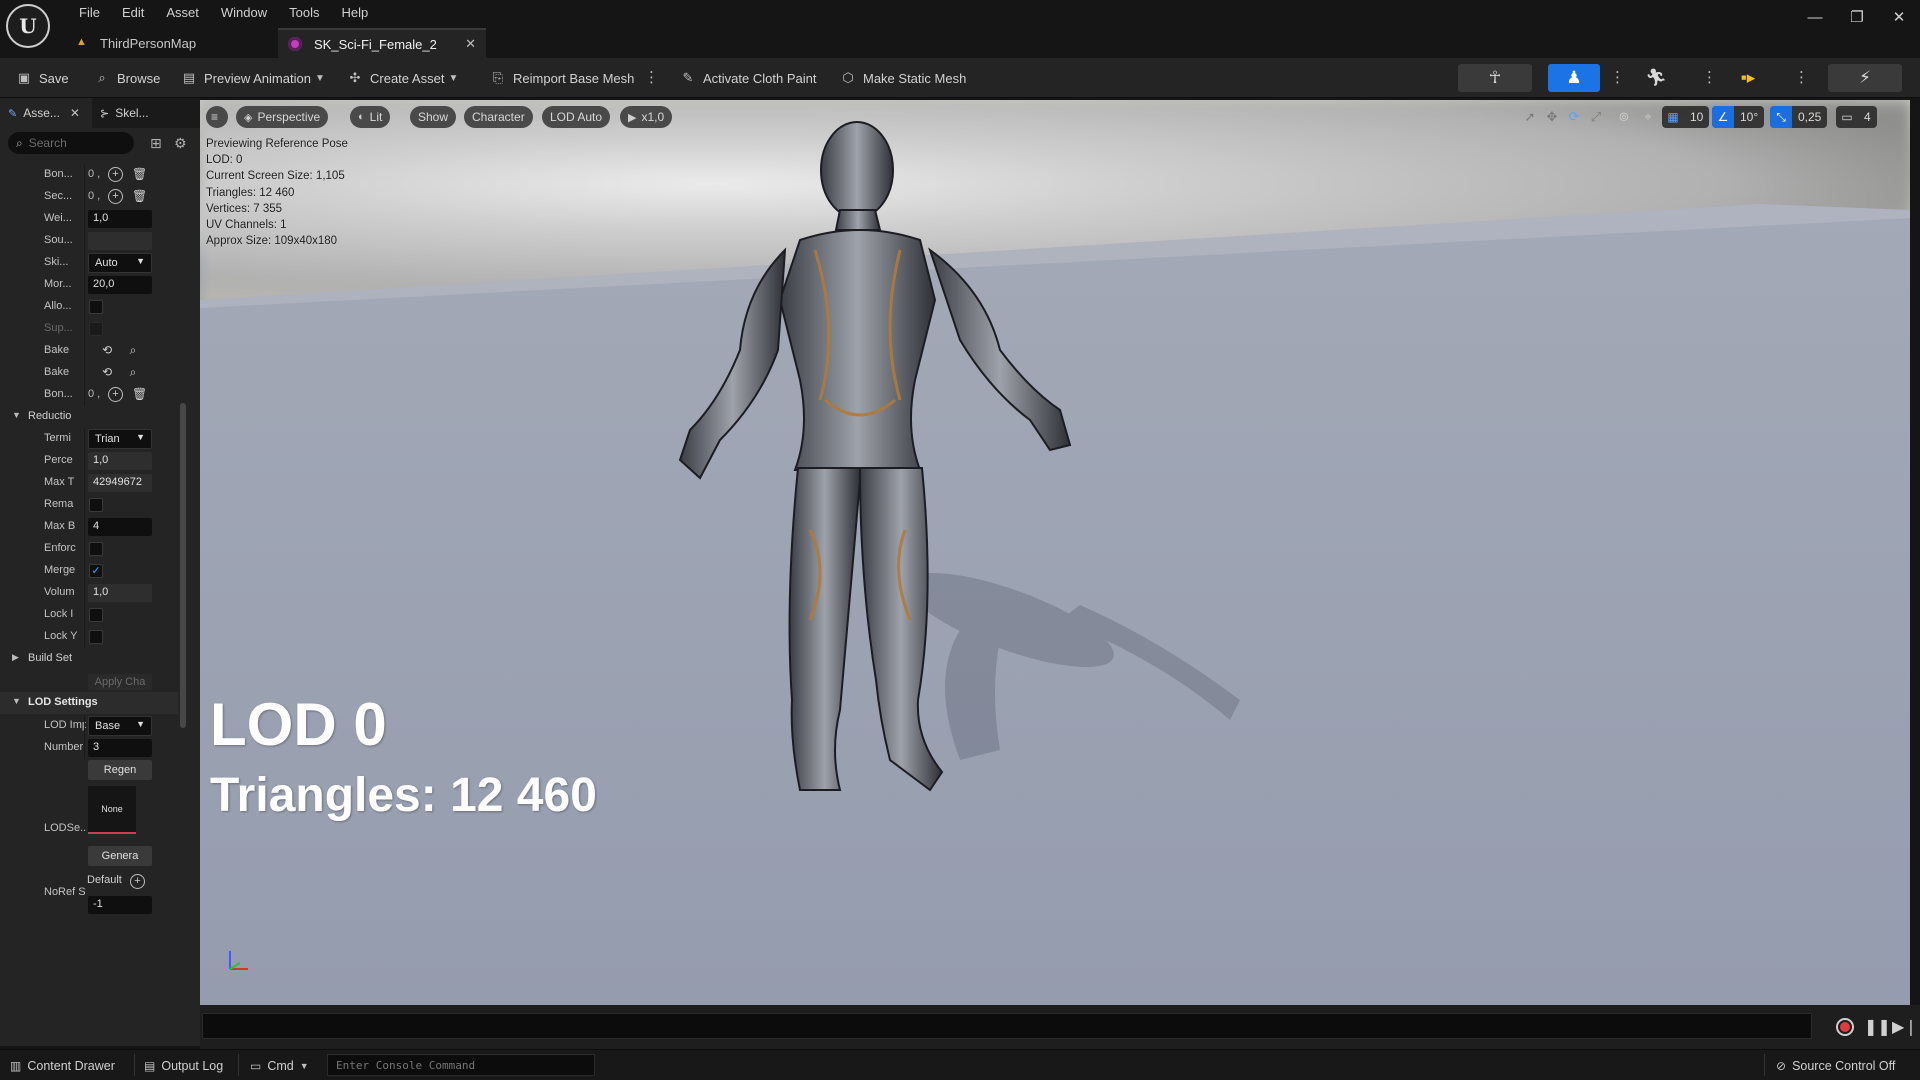  What do you see at coordinates (354, 12) in the screenshot?
I see `menu-help: Help` at bounding box center [354, 12].